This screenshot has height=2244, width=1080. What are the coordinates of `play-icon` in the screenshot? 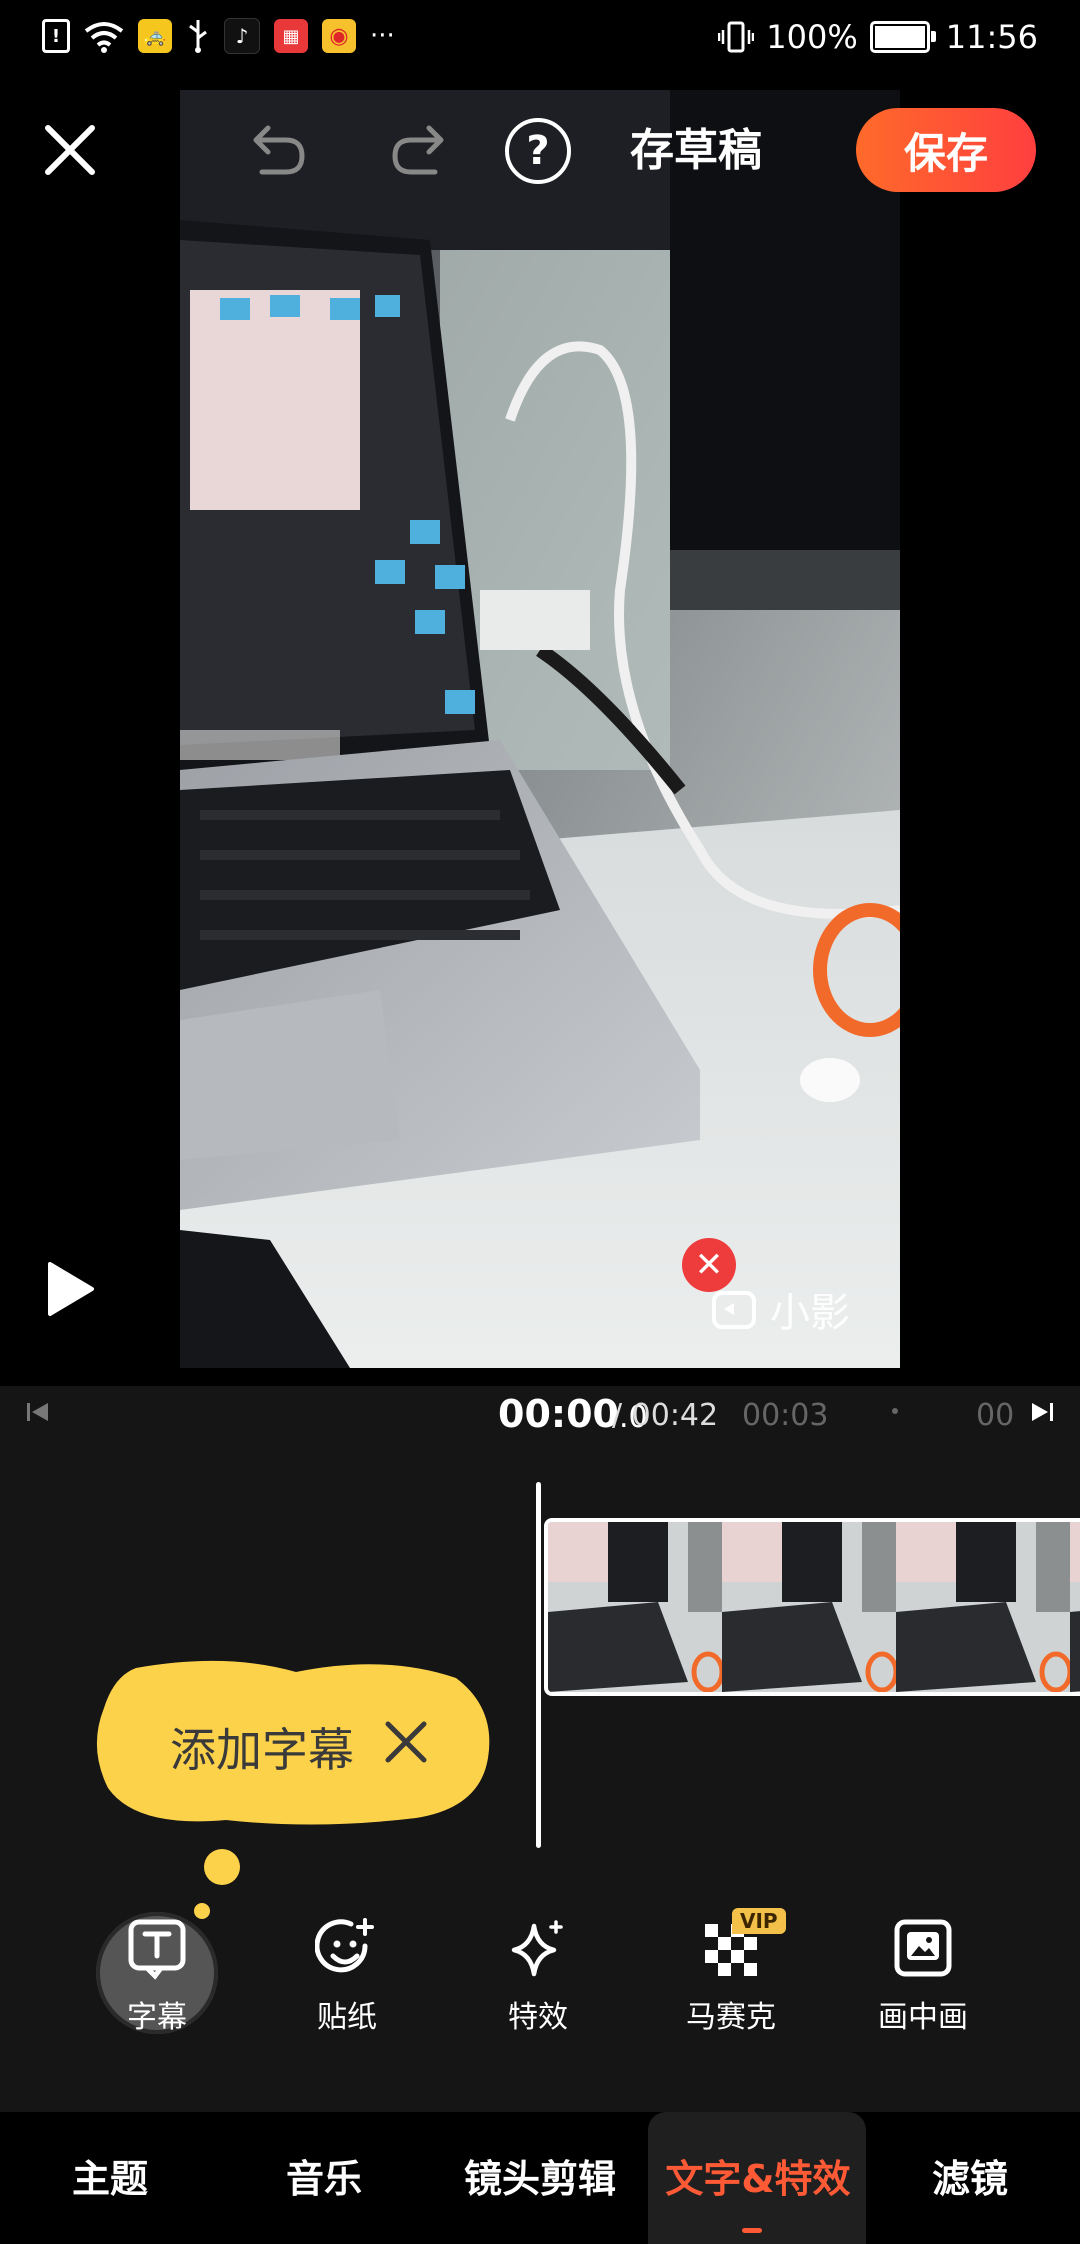 It's located at (70, 1289).